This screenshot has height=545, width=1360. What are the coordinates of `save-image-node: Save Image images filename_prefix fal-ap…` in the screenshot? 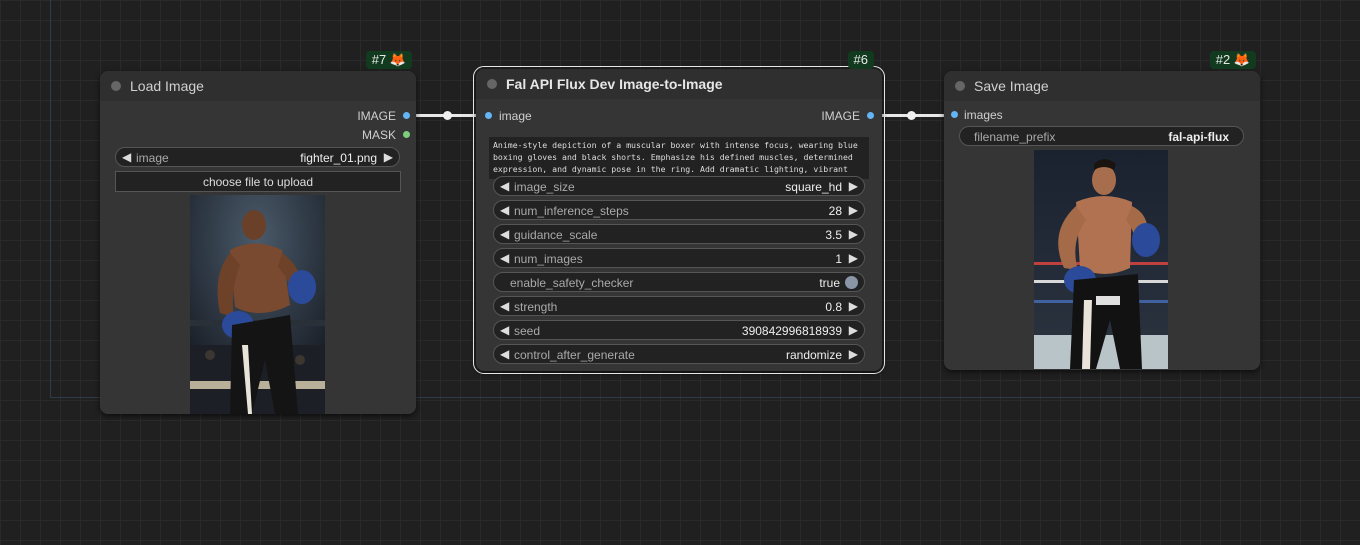 It's located at (1102, 210).